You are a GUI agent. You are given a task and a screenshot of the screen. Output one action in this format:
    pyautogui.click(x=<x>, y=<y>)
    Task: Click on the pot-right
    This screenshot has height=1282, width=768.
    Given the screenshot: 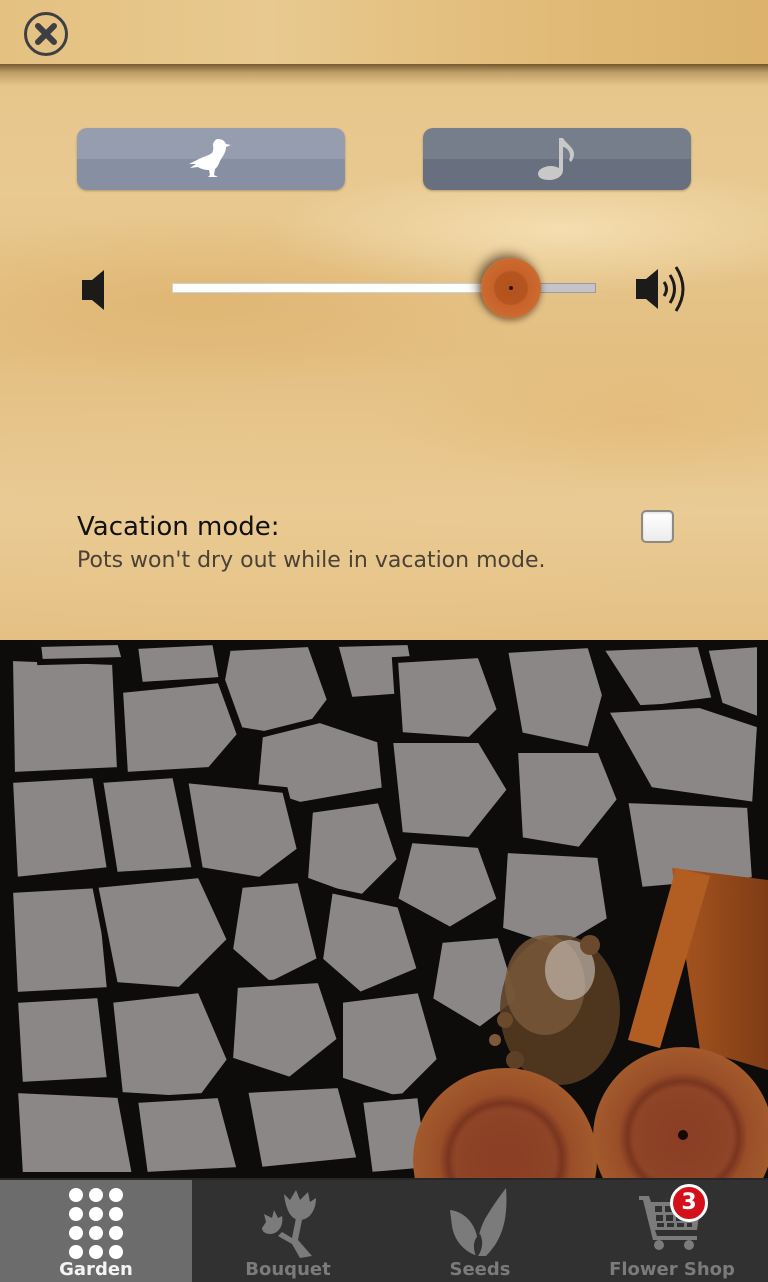 What is the action you would take?
    pyautogui.click(x=680, y=1113)
    